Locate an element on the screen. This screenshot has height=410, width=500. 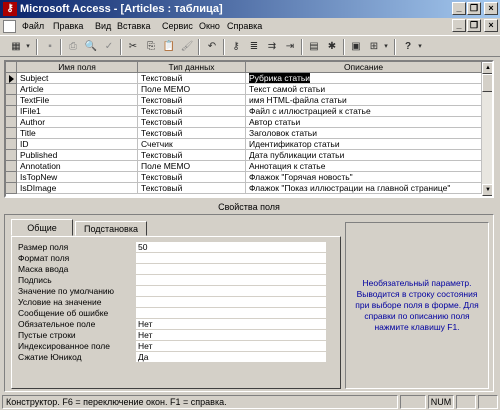
table-row: Annotation Поле МЕМО Аннотация к статье is located at coordinates (244, 166).